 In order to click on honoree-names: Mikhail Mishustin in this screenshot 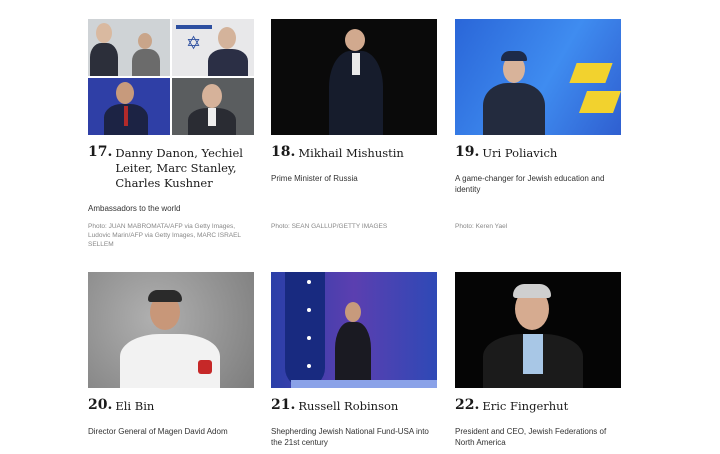, I will do `click(351, 153)`.